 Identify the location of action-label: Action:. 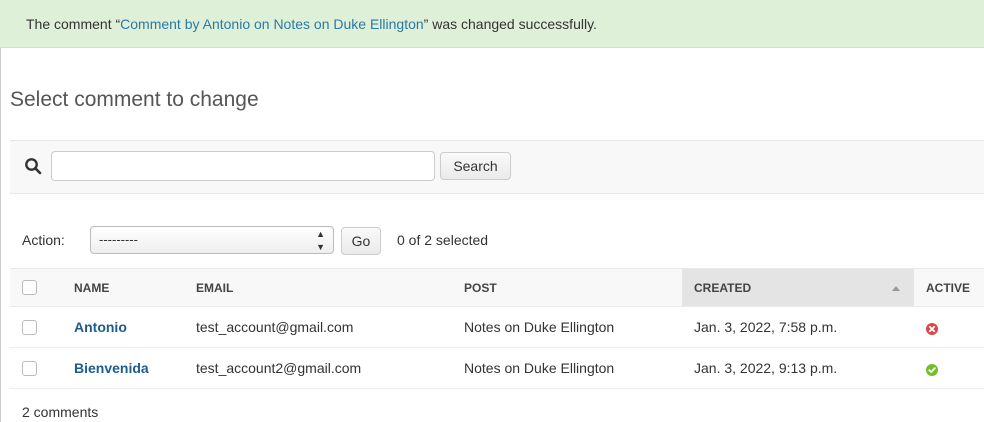
(43, 240).